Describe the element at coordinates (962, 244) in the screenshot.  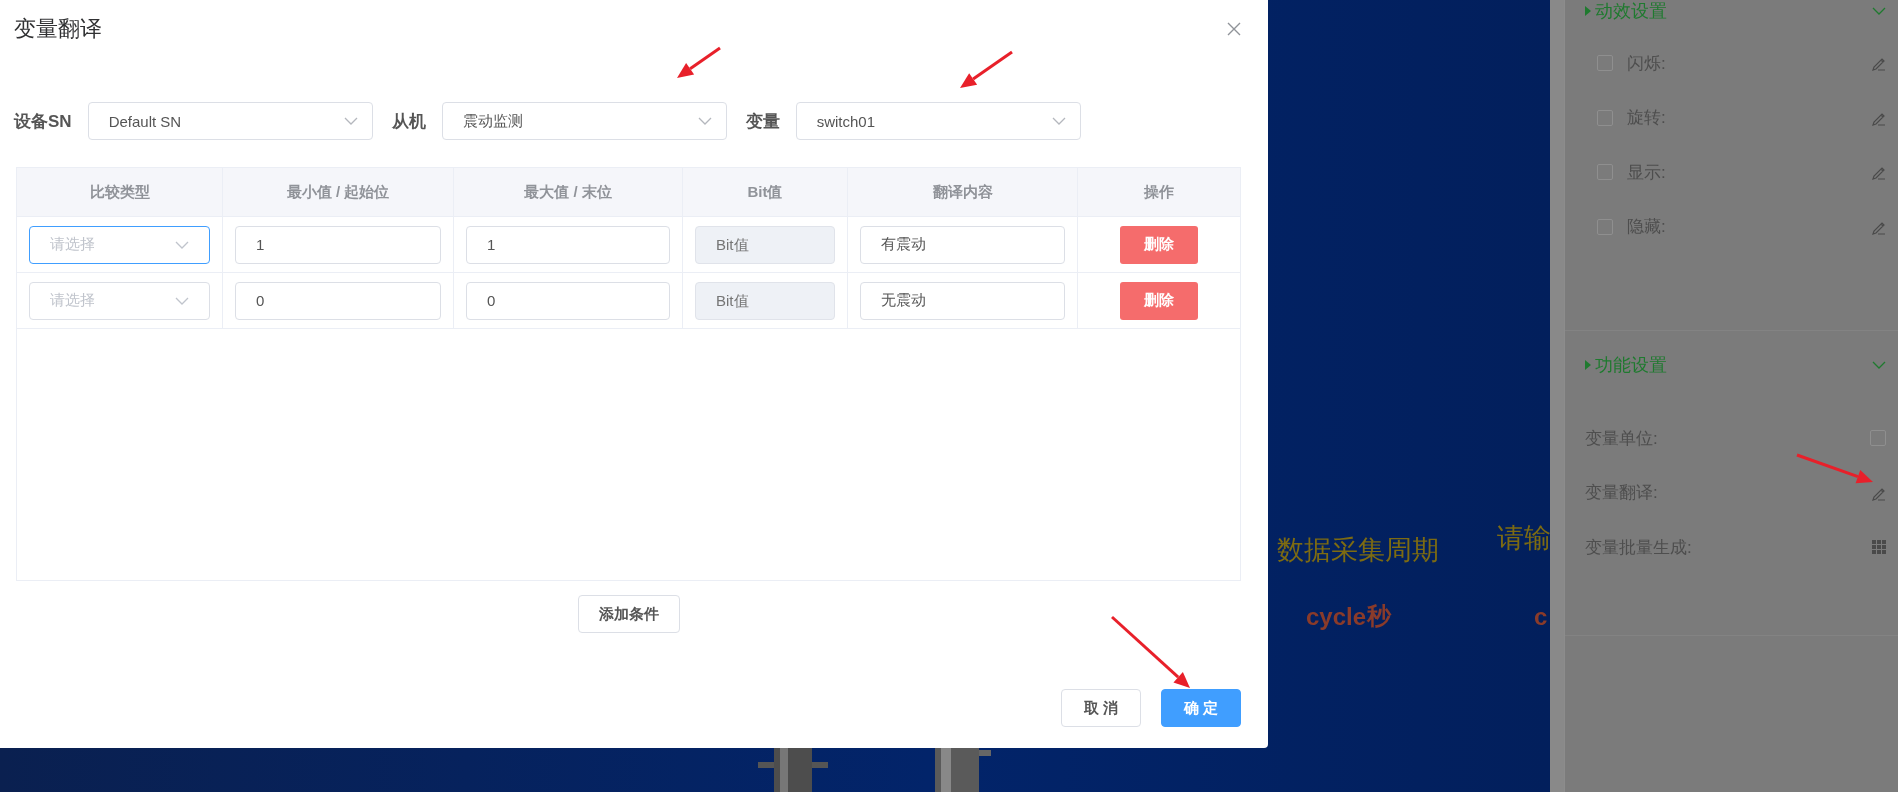
I see `input-field: 有震动` at that location.